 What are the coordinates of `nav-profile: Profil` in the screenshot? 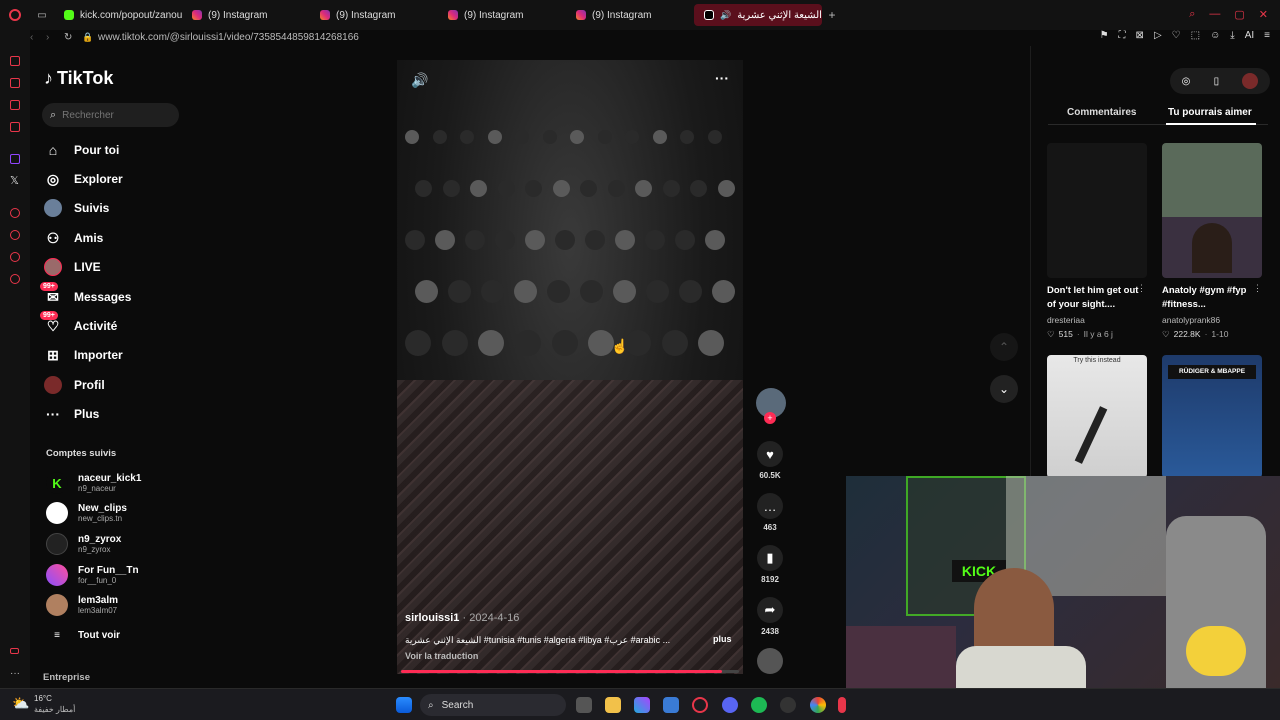 It's located at (74, 385).